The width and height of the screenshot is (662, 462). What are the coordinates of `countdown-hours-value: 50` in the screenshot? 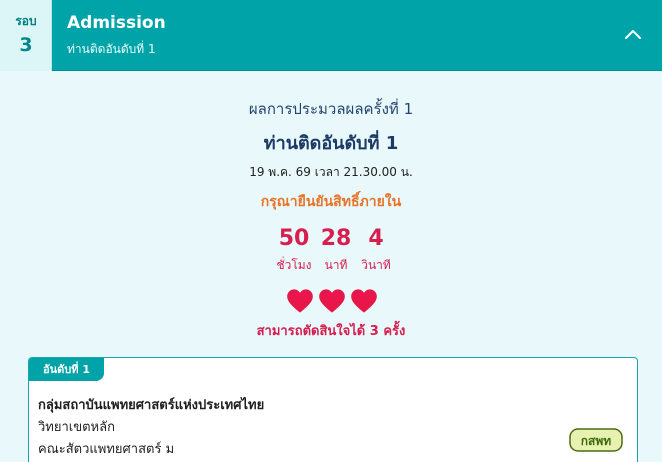 It's located at (294, 238).